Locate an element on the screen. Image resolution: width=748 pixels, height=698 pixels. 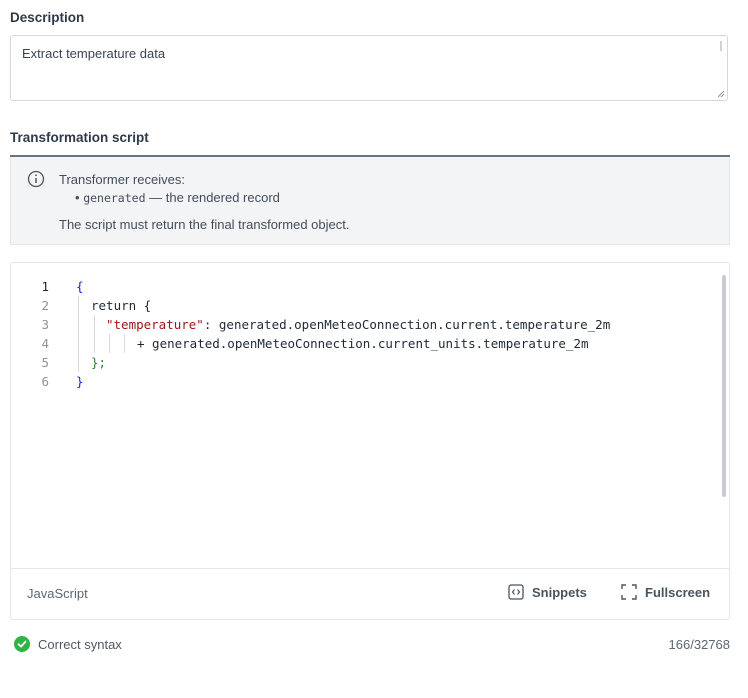
code-text: return { is located at coordinates (121, 305).